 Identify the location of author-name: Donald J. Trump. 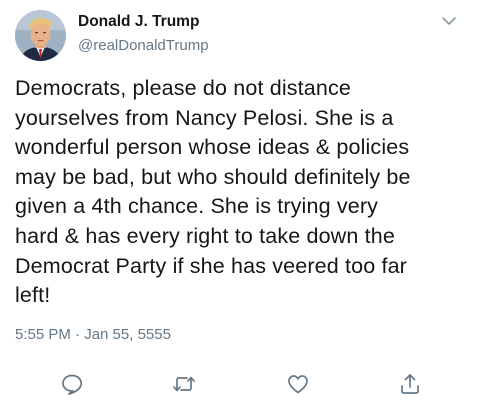
(138, 22).